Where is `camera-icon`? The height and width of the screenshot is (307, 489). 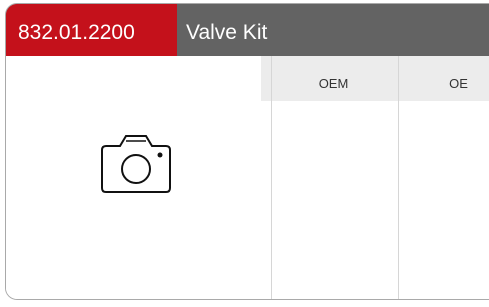 camera-icon is located at coordinates (136, 164).